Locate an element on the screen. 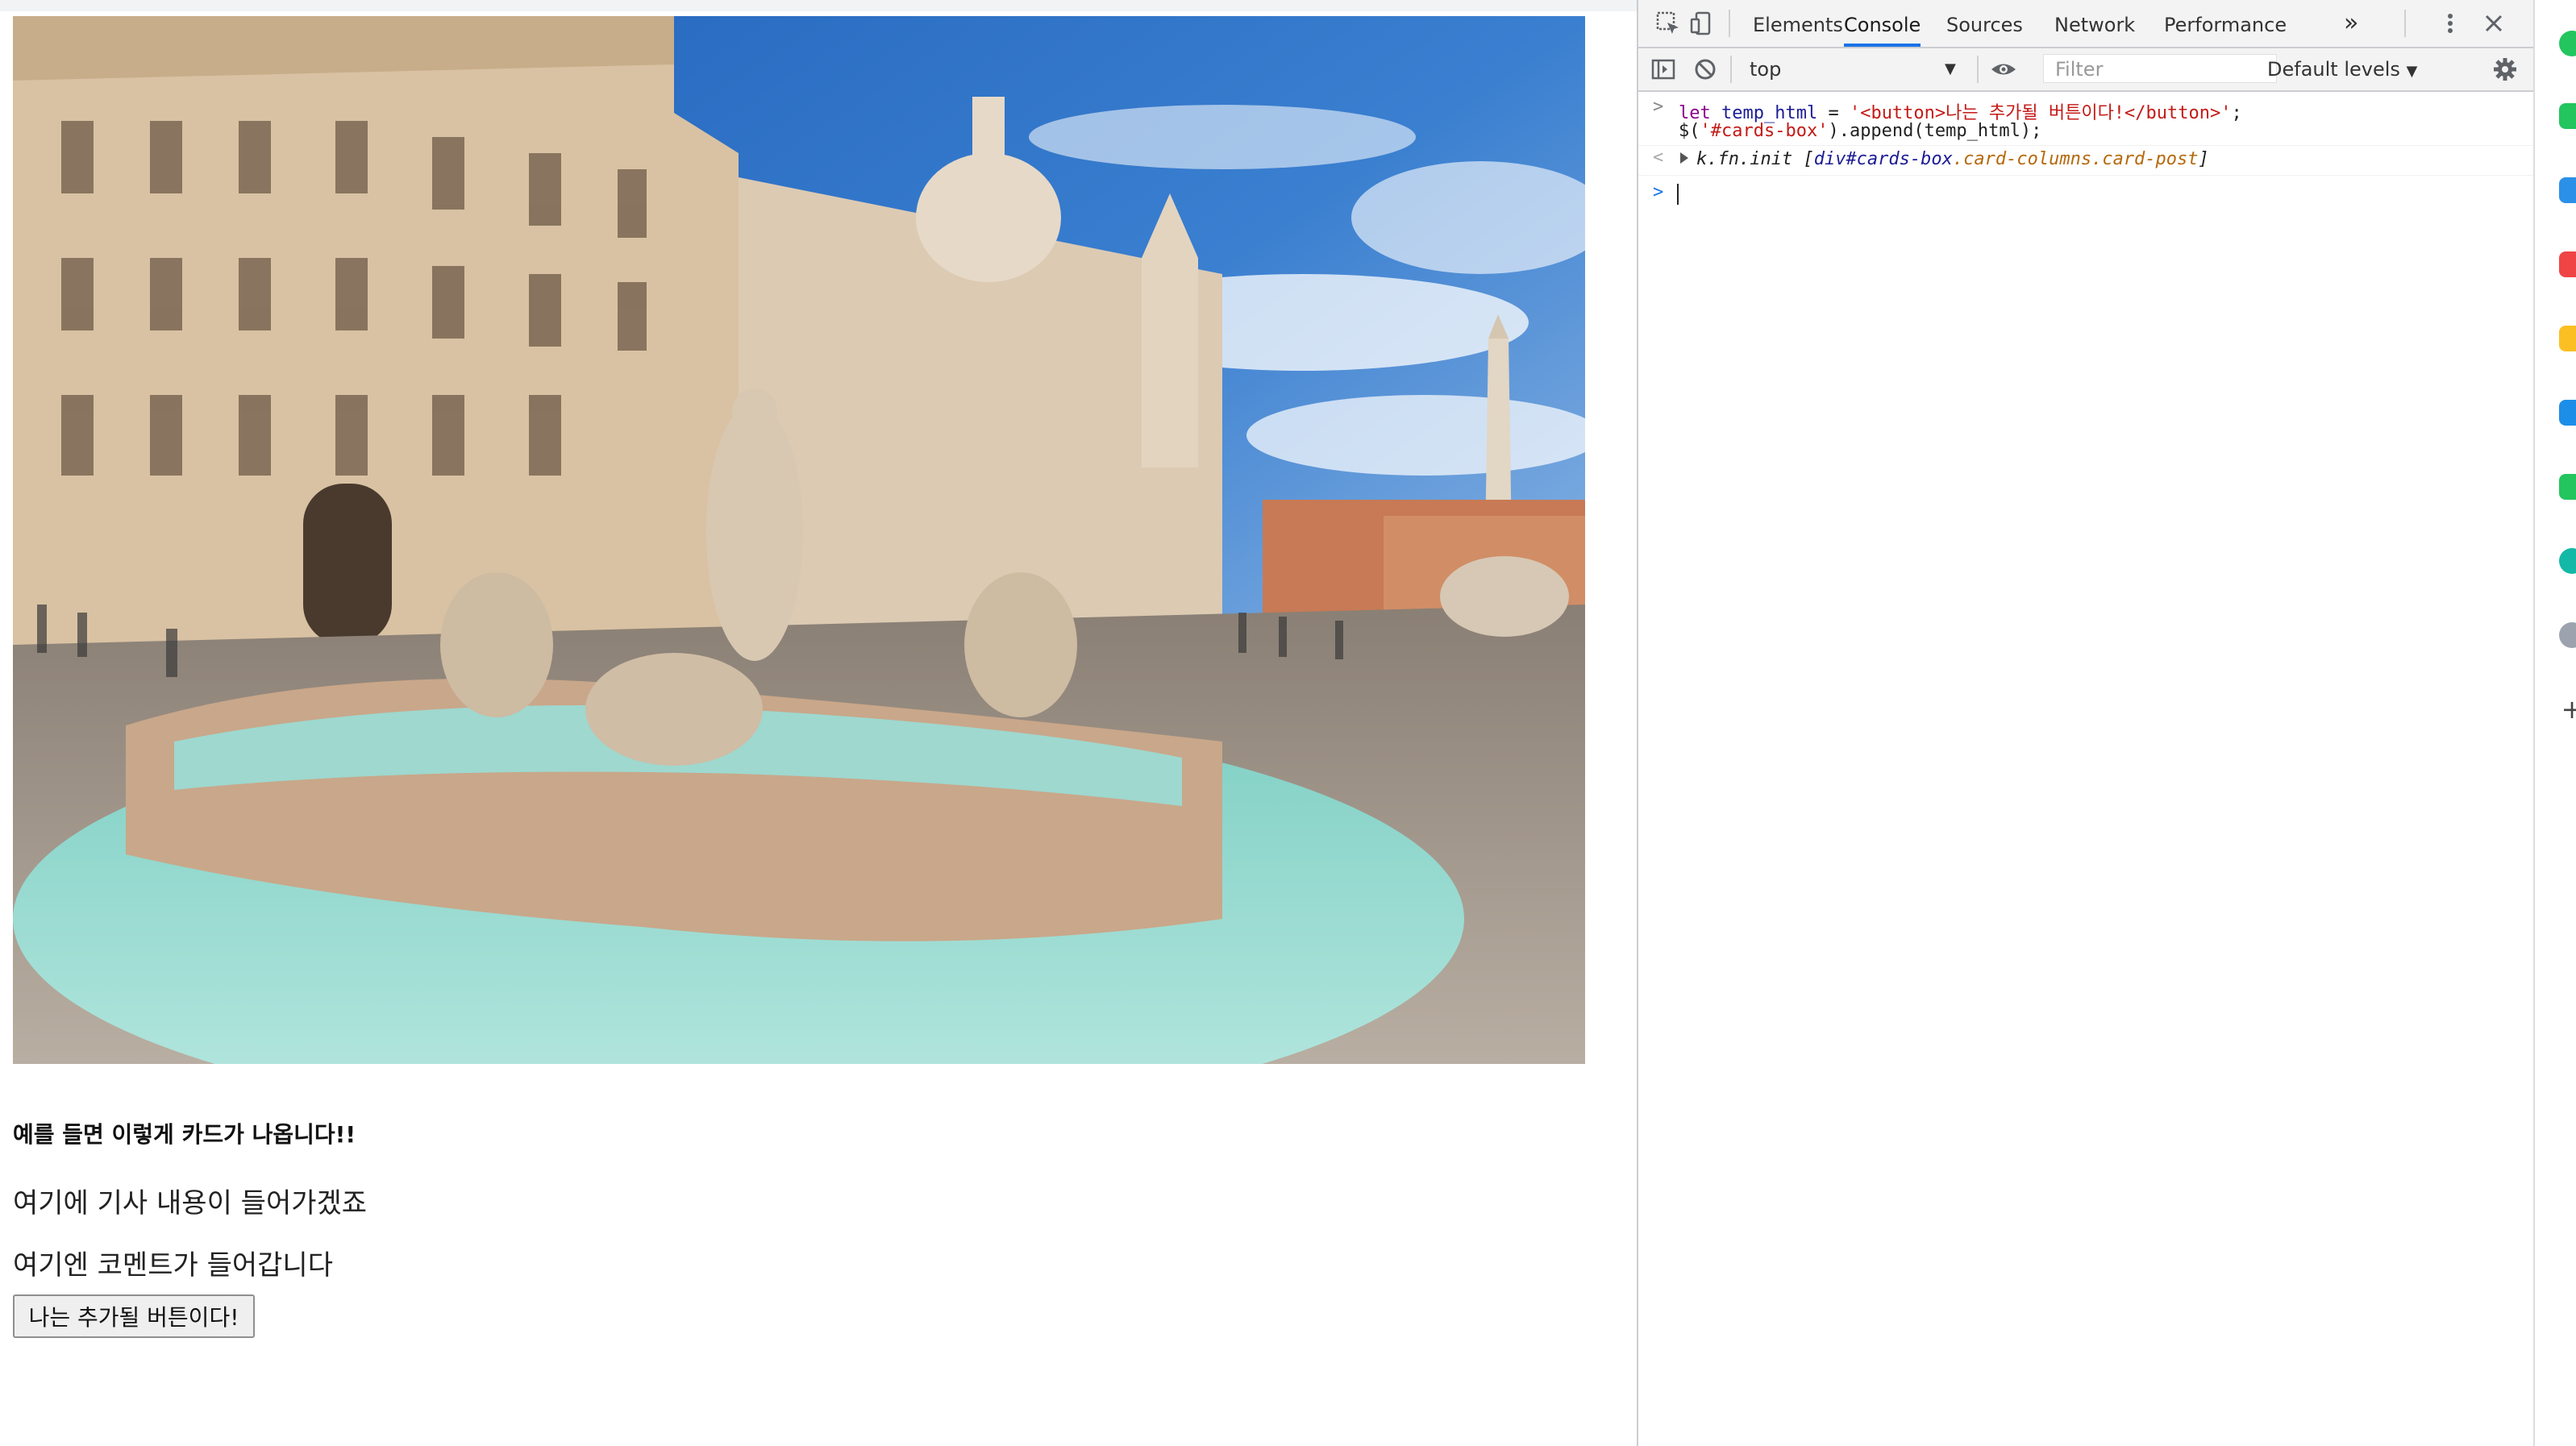  inspect-element-icon is located at coordinates (1668, 23).